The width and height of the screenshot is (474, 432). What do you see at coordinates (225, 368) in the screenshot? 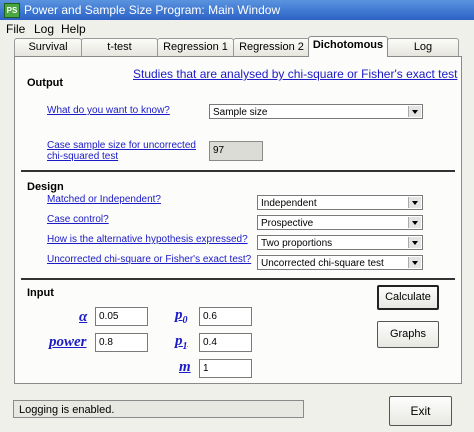
I see `m-input: 1` at bounding box center [225, 368].